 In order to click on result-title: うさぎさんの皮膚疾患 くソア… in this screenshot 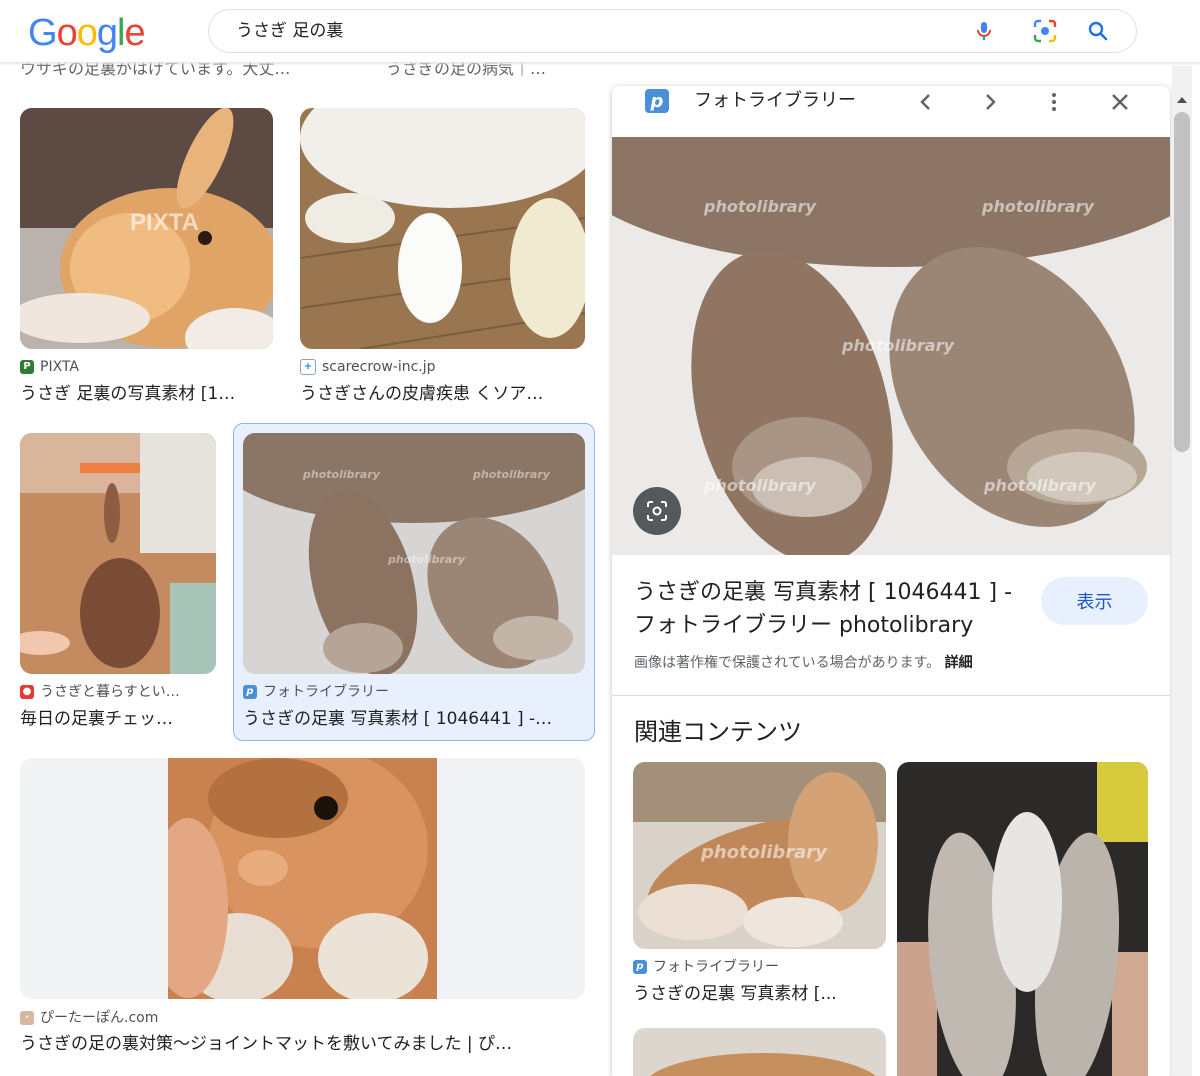, I will do `click(442, 394)`.